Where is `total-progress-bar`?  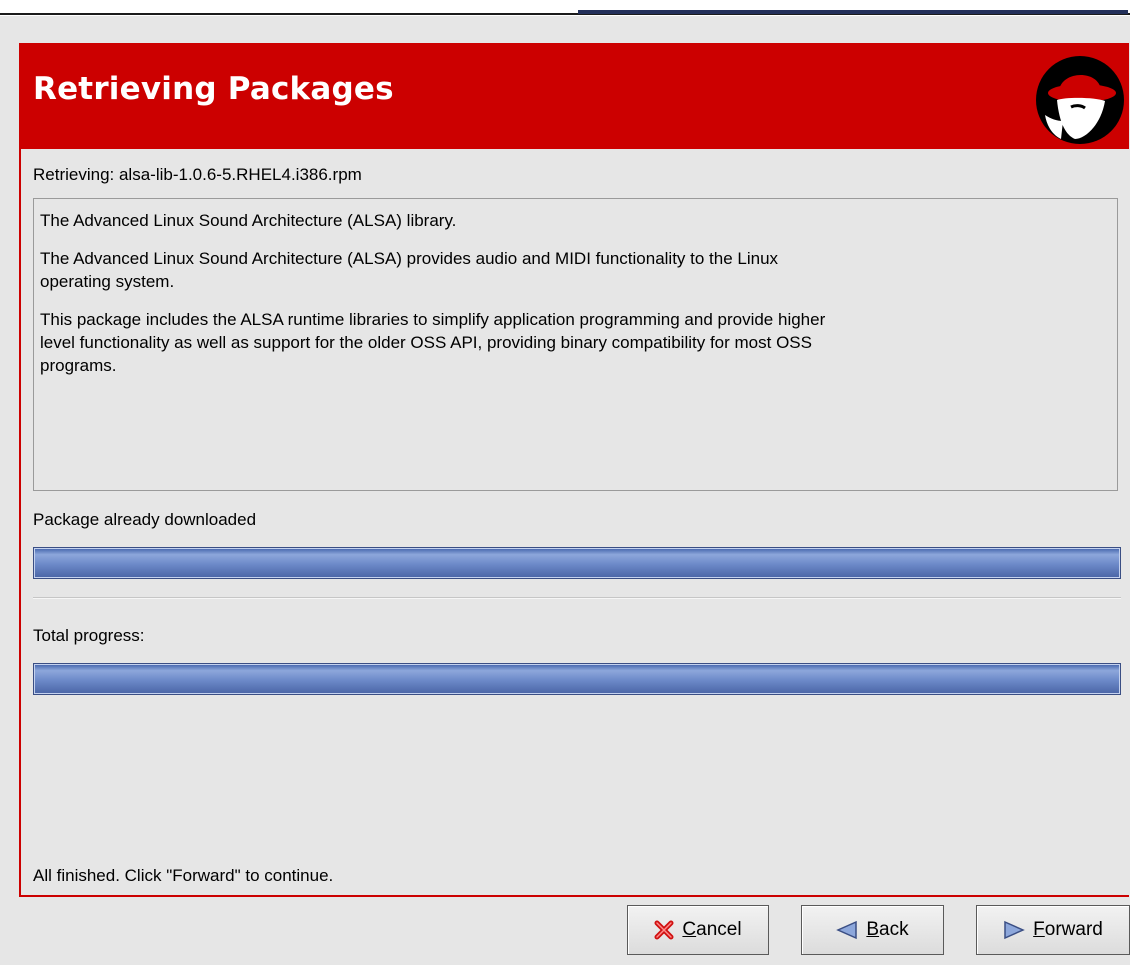 total-progress-bar is located at coordinates (577, 679).